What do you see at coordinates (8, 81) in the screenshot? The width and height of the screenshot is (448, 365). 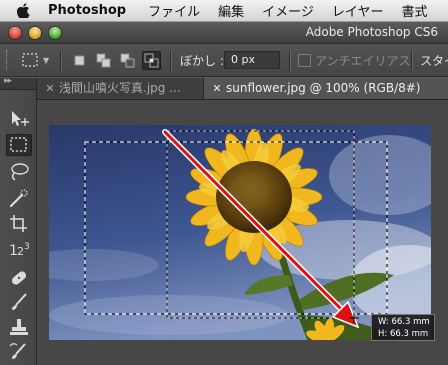 I see `collapse-chevron-icon: ▸▸` at bounding box center [8, 81].